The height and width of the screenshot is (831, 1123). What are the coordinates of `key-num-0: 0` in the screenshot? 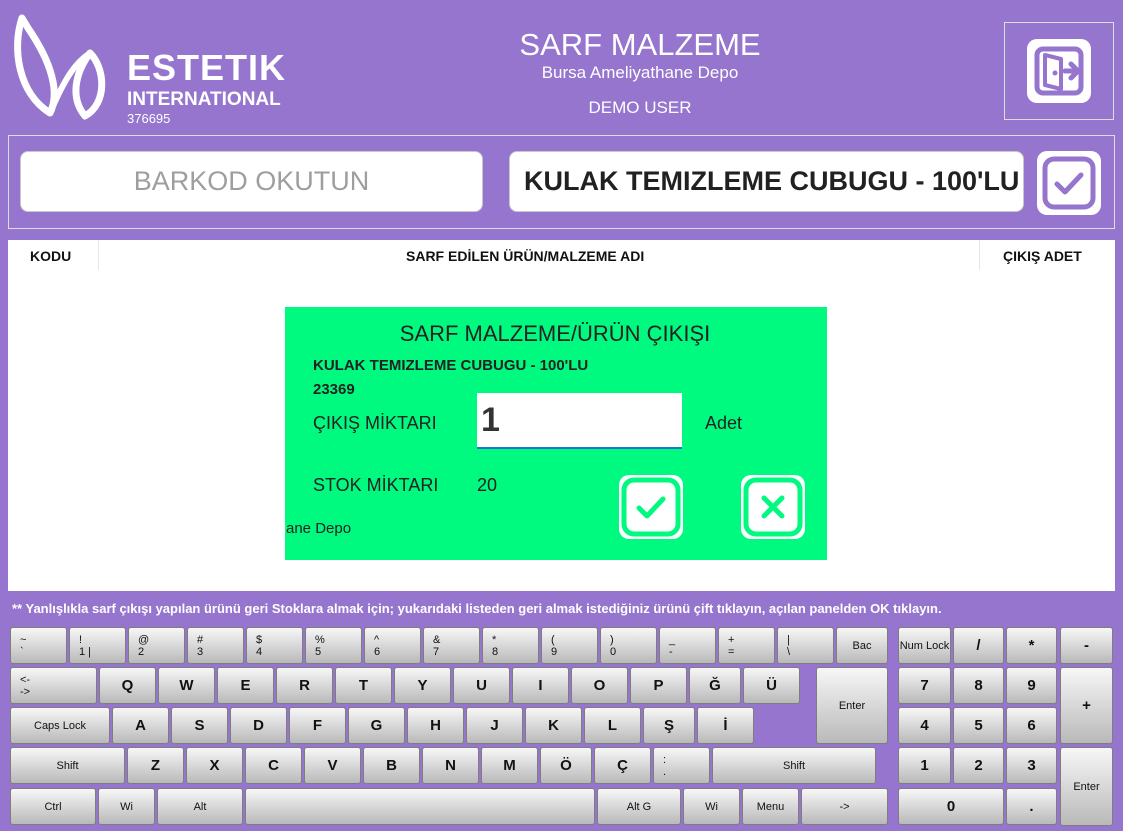 It's located at (951, 806).